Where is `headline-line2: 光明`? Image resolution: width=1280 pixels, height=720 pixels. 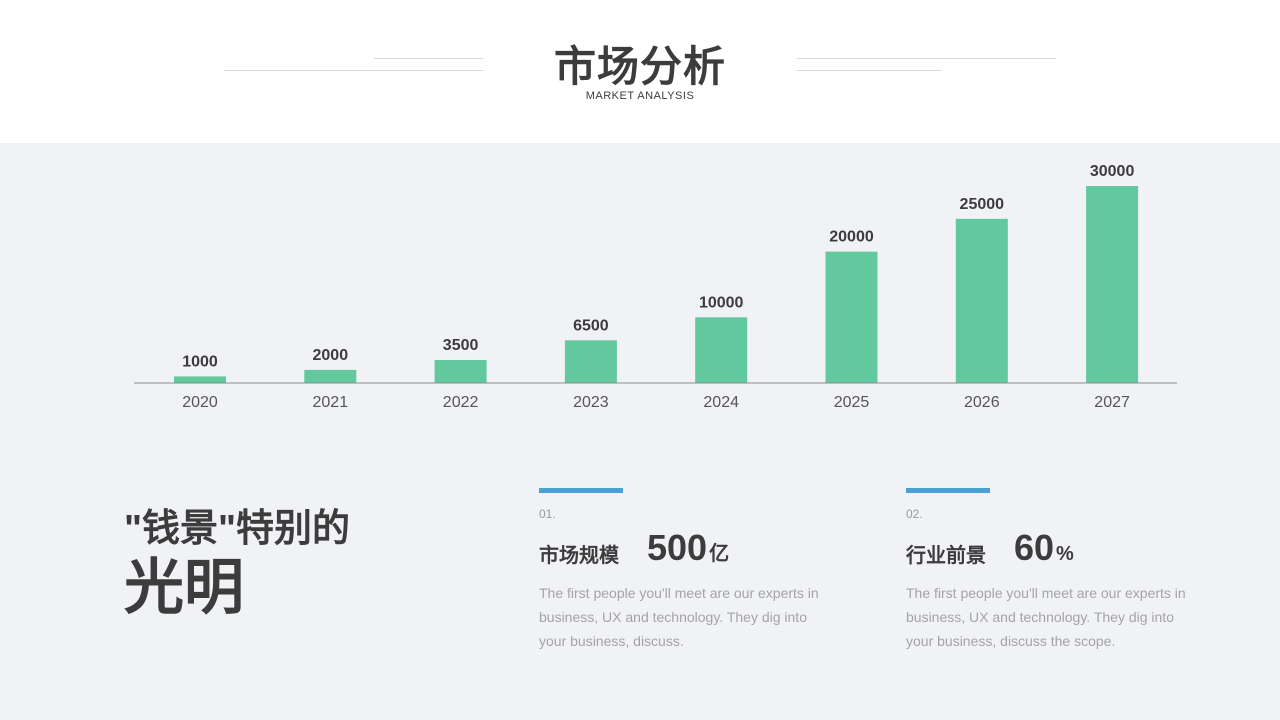
headline-line2: 光明 is located at coordinates (184, 587).